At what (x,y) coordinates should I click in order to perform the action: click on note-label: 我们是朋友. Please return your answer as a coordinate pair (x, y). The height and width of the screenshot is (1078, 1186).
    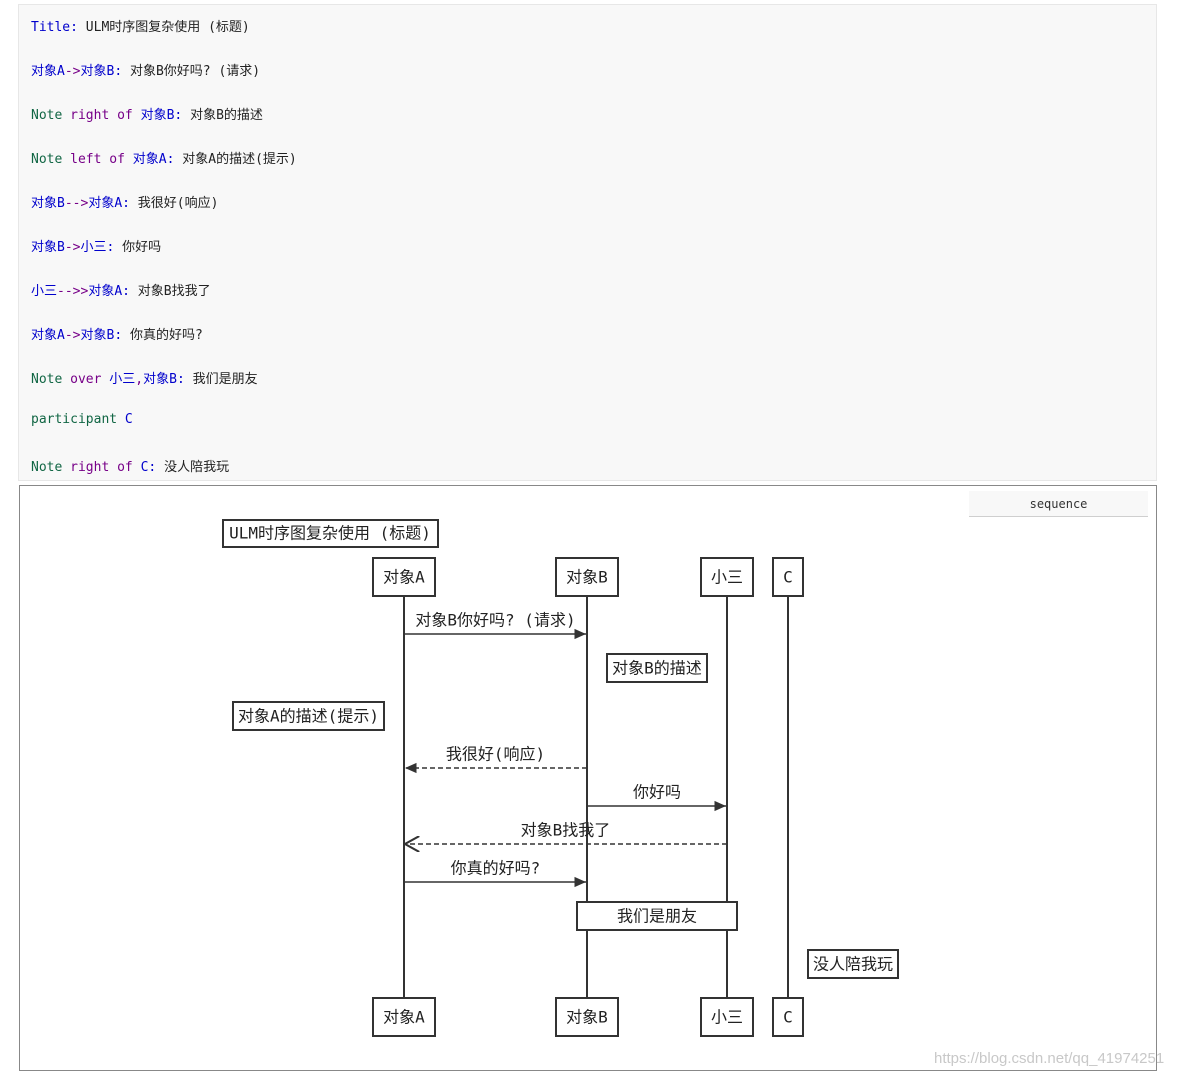
    Looking at the image, I should click on (657, 916).